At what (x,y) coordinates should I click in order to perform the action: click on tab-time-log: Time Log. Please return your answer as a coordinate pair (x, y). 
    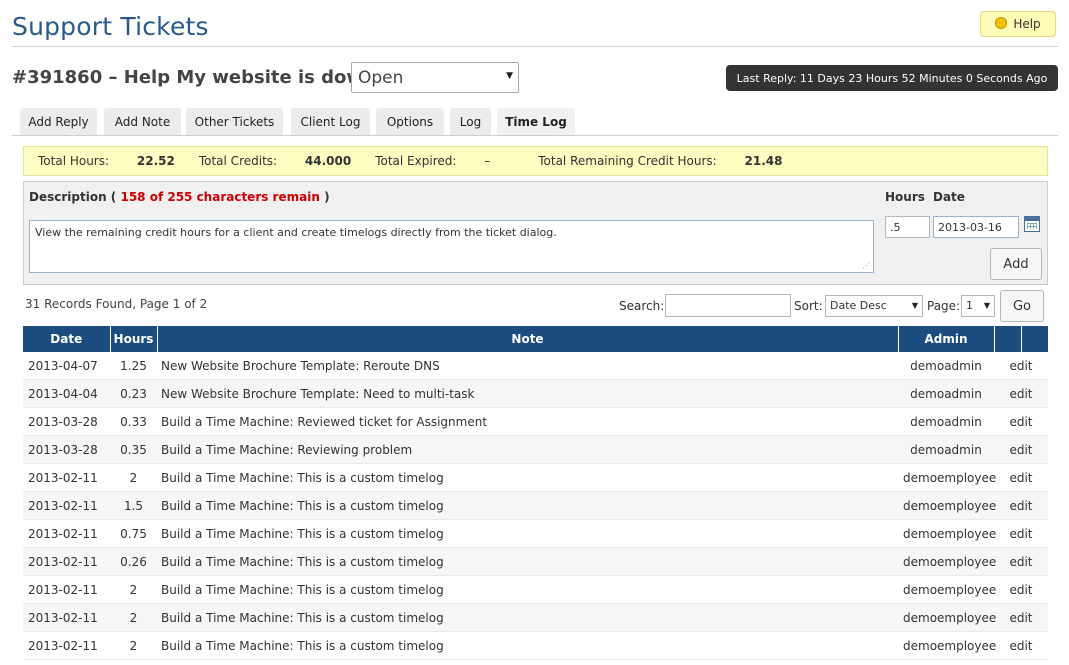
    Looking at the image, I should click on (536, 122).